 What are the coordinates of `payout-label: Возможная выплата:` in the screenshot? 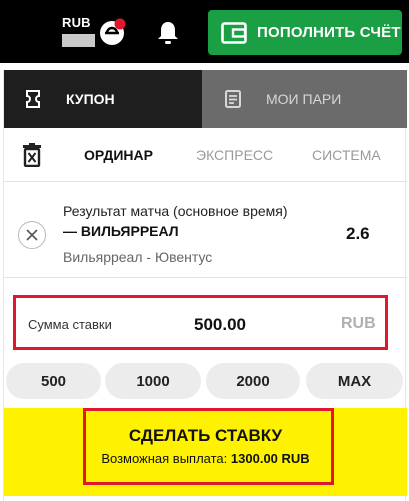 It's located at (164, 458).